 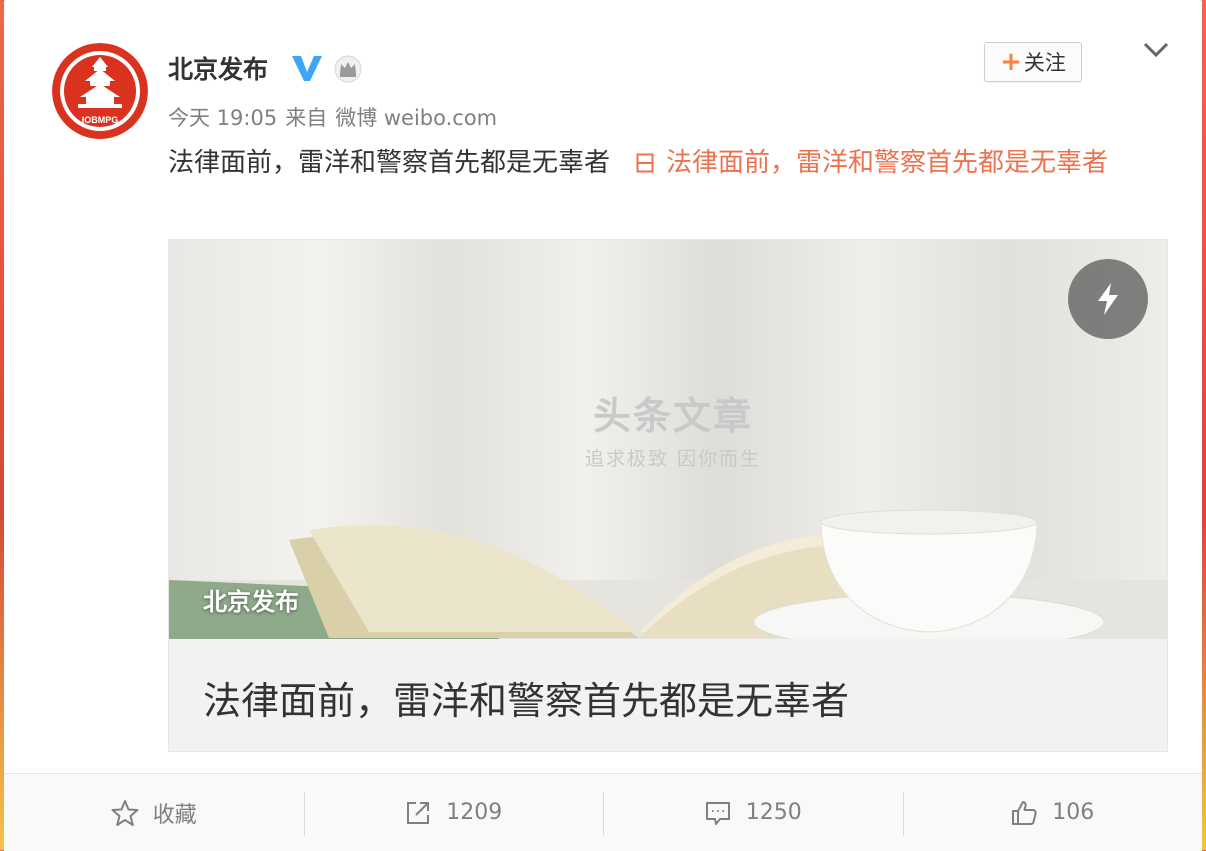 What do you see at coordinates (306, 118) in the screenshot?
I see `from-label: 来自` at bounding box center [306, 118].